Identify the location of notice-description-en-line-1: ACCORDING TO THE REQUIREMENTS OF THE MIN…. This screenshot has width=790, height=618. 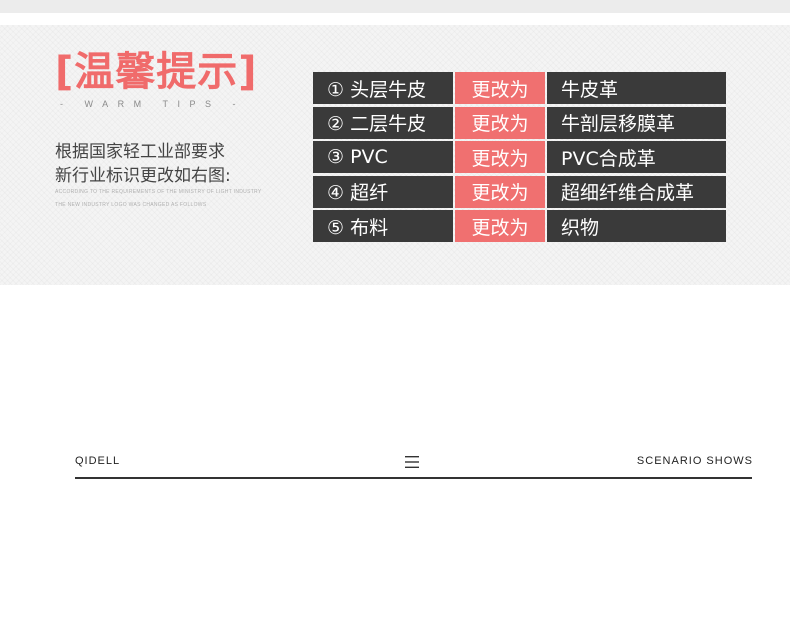
(158, 192).